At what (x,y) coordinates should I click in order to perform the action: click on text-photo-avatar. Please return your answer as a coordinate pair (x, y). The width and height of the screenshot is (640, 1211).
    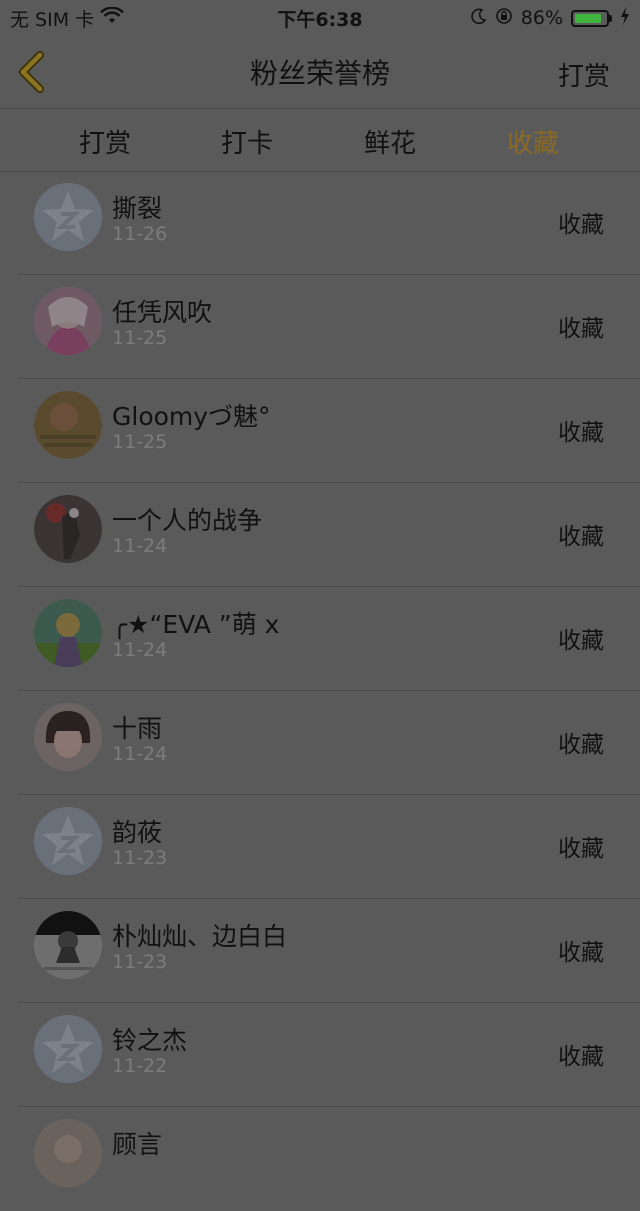
    Looking at the image, I should click on (68, 425).